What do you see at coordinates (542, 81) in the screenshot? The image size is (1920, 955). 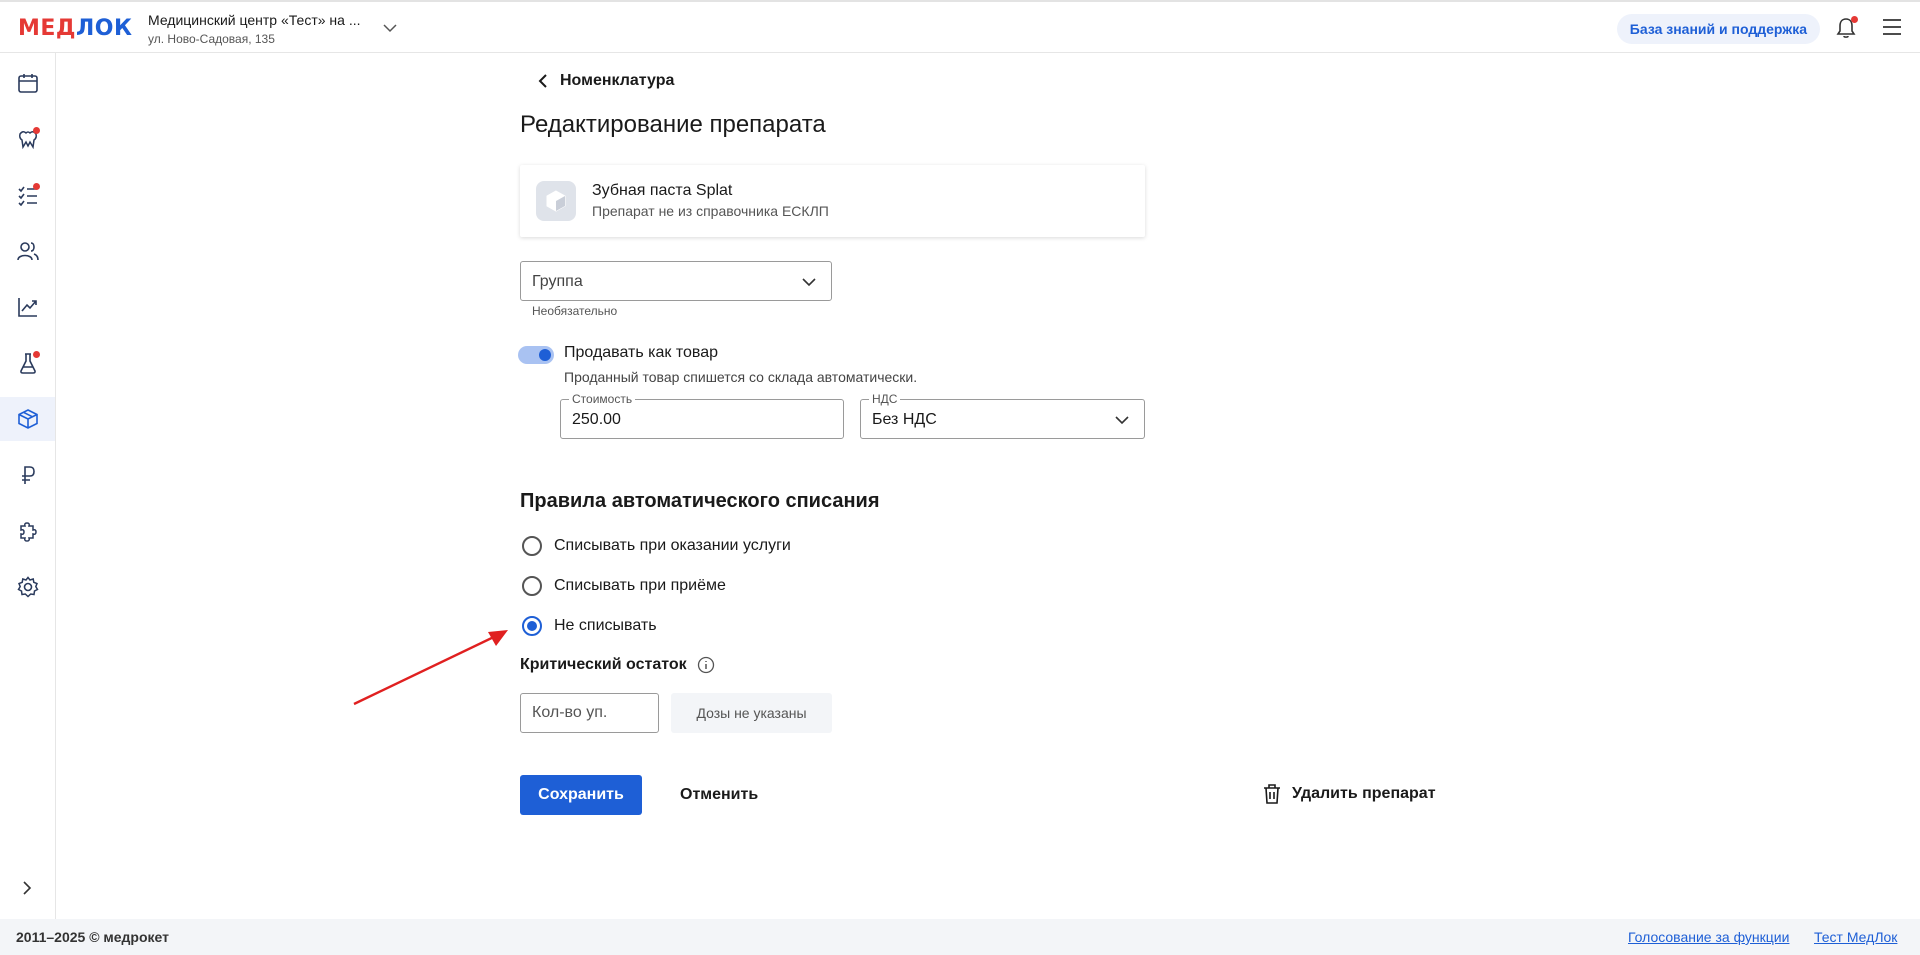 I see `chevron-left-icon` at bounding box center [542, 81].